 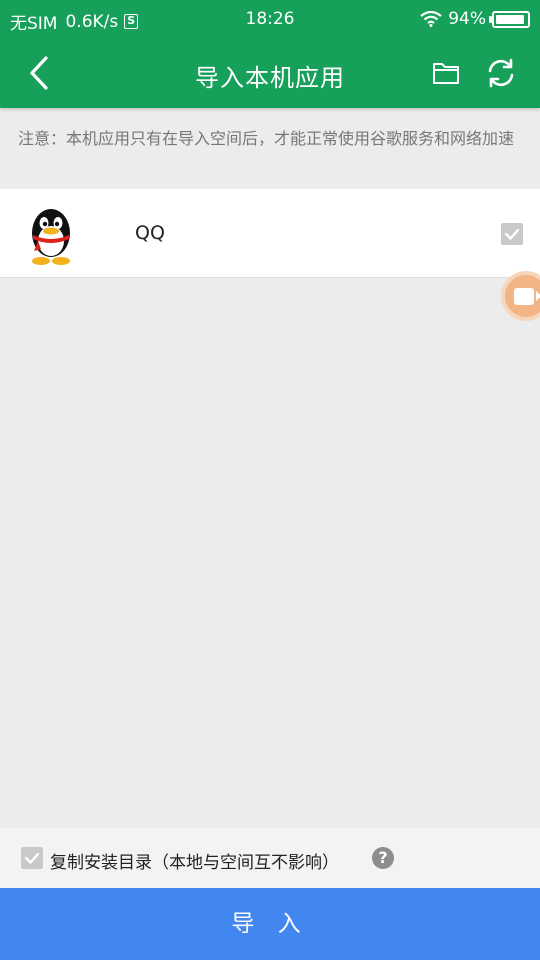 I want to click on app-list: QQ, so click(x=270, y=233).